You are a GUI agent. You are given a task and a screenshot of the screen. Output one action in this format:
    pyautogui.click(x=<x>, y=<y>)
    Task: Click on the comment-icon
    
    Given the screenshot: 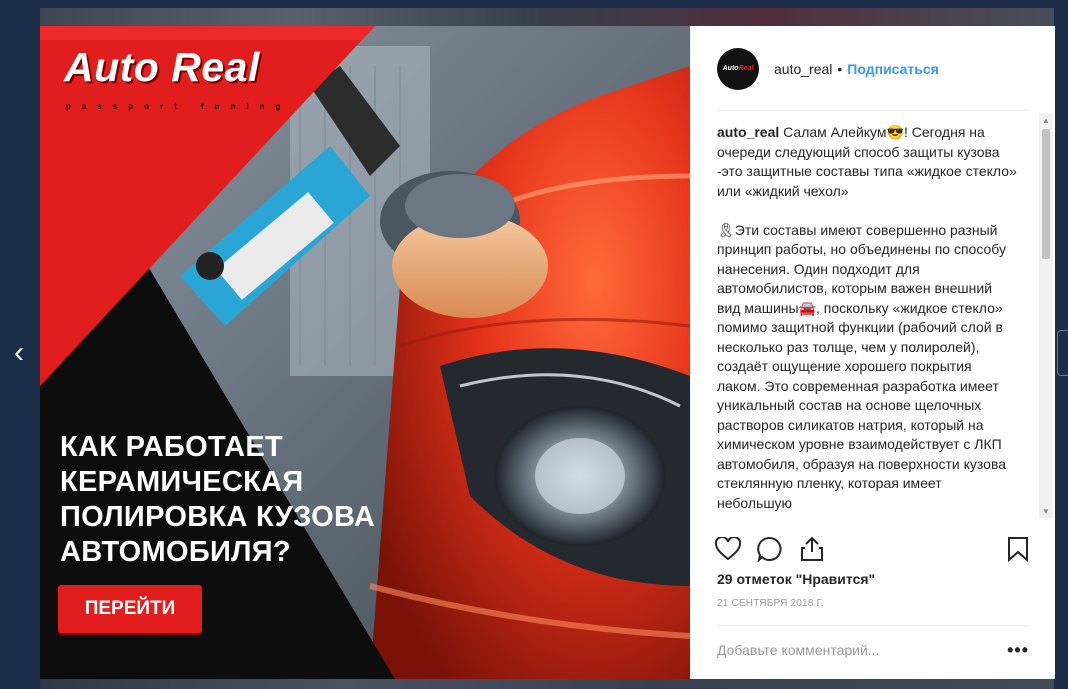 What is the action you would take?
    pyautogui.click(x=769, y=549)
    